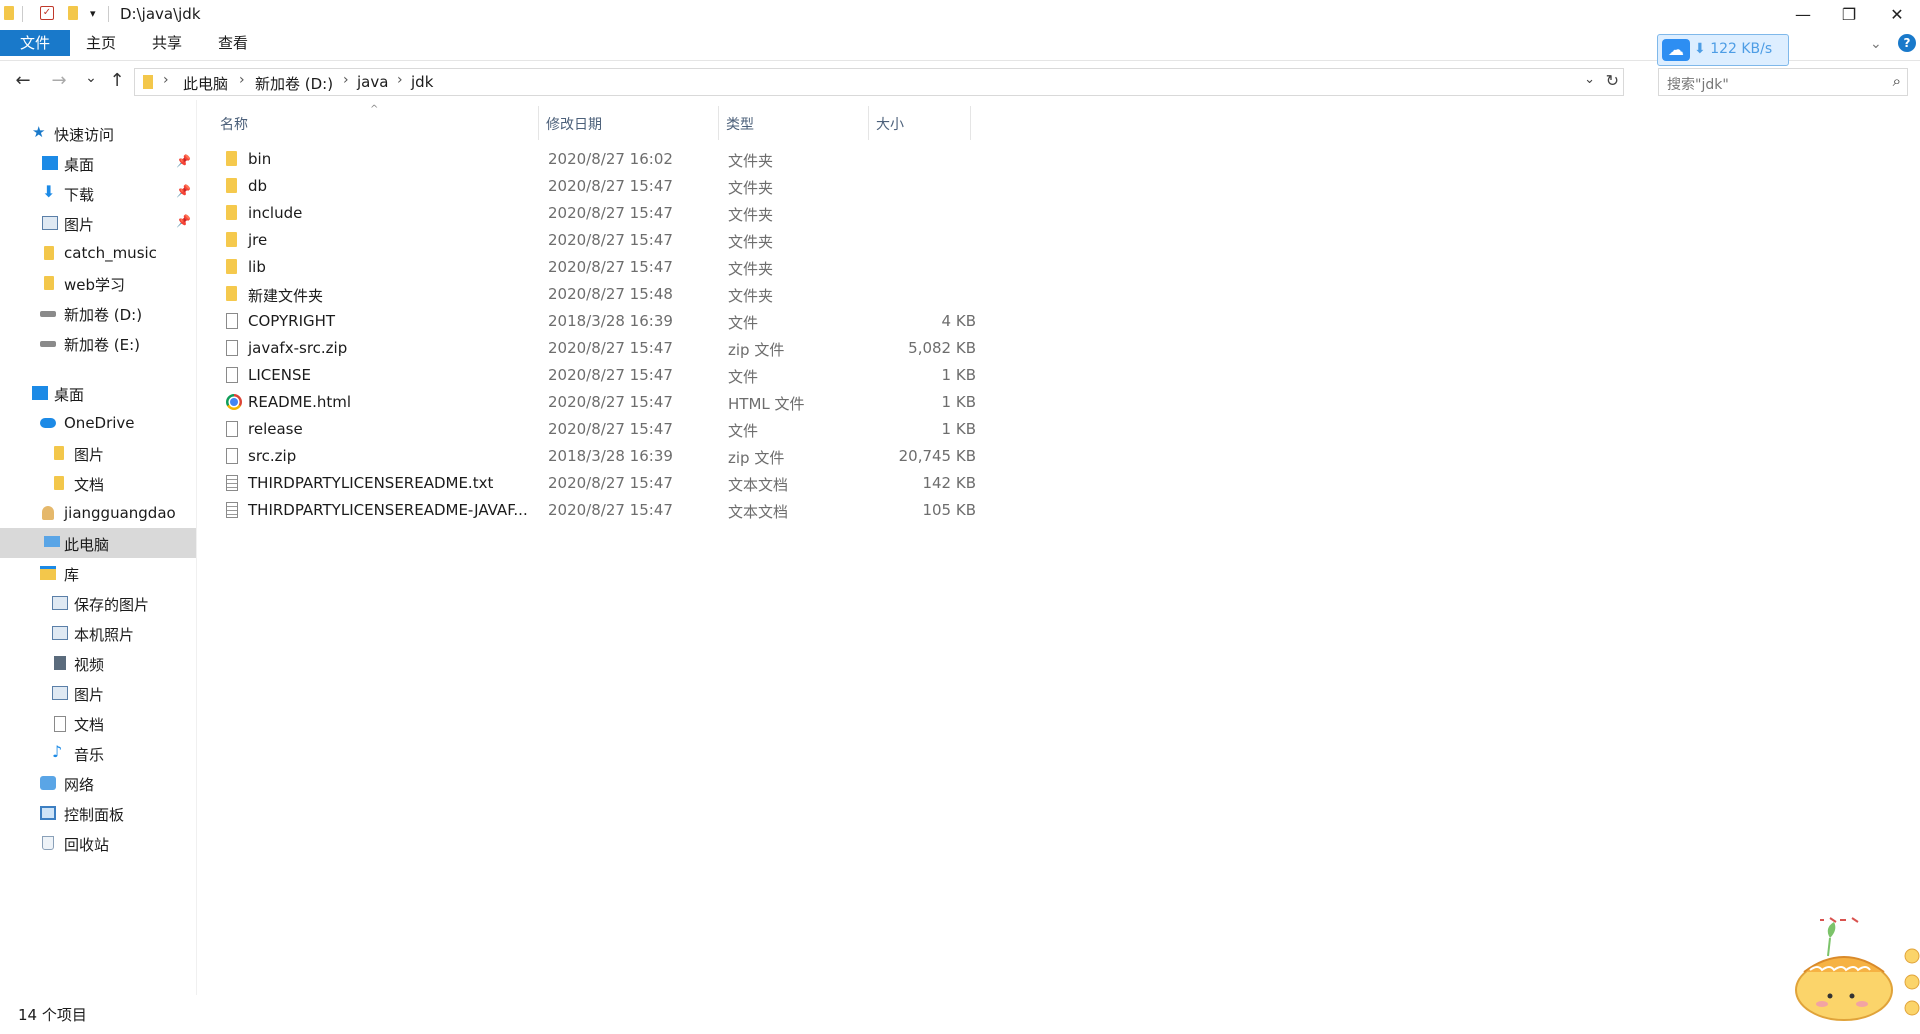 Image resolution: width=1920 pixels, height=1034 pixels. Describe the element at coordinates (98, 133) in the screenshot. I see `sidebar-item-quick-access: ★ 快速访问` at that location.